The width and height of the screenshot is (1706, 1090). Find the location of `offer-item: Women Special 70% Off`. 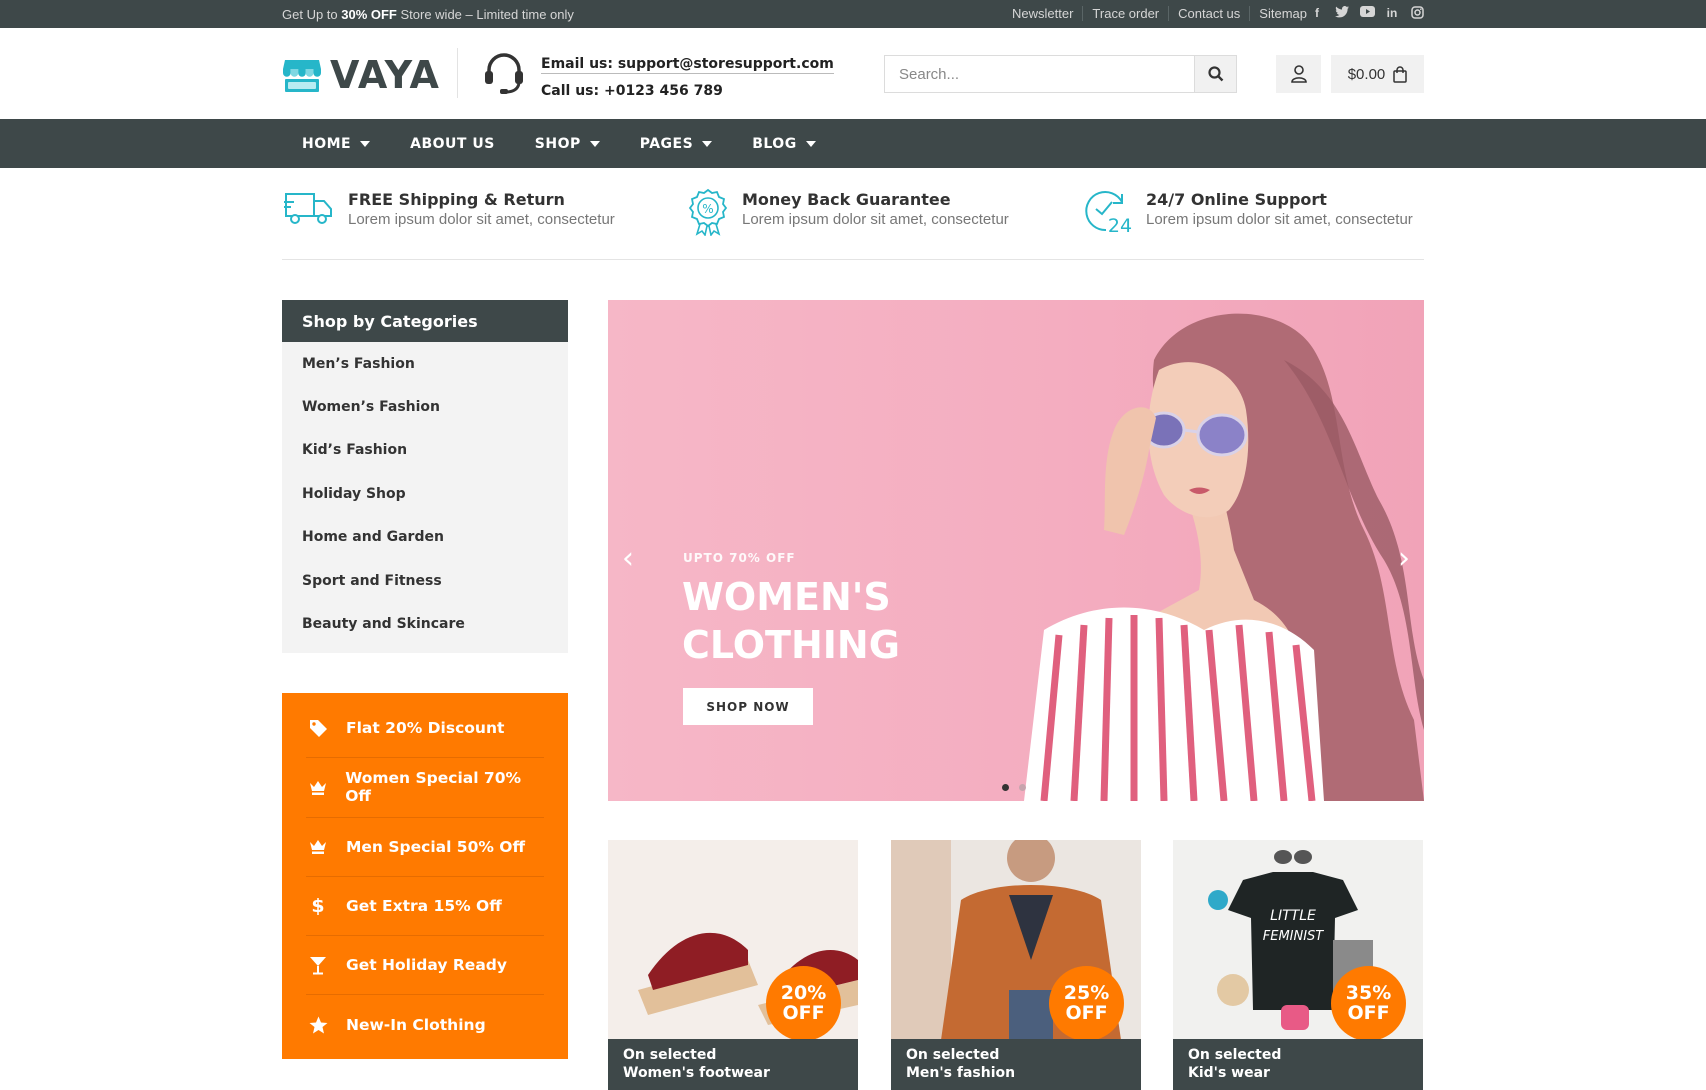

offer-item: Women Special 70% Off is located at coordinates (425, 788).